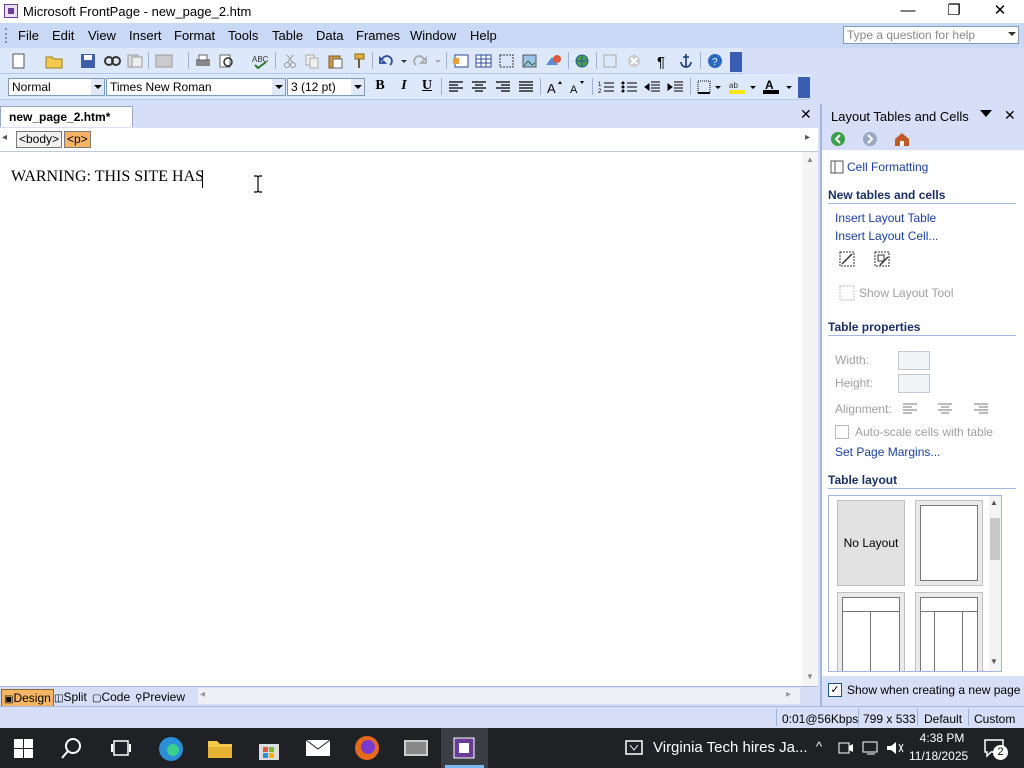  Describe the element at coordinates (810, 139) in the screenshot. I see `tag-scroll-right-icon: ▸` at that location.